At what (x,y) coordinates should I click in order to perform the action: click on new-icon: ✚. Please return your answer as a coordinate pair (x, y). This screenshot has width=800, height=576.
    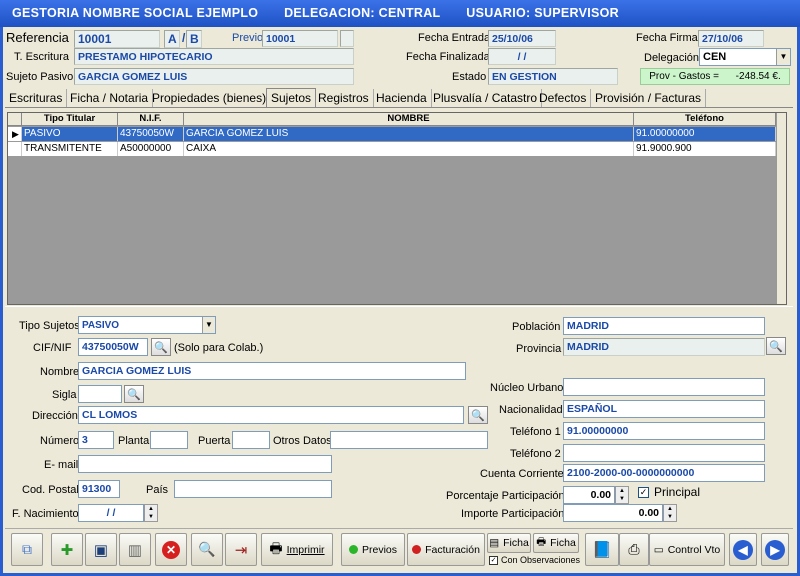
    Looking at the image, I should click on (67, 550).